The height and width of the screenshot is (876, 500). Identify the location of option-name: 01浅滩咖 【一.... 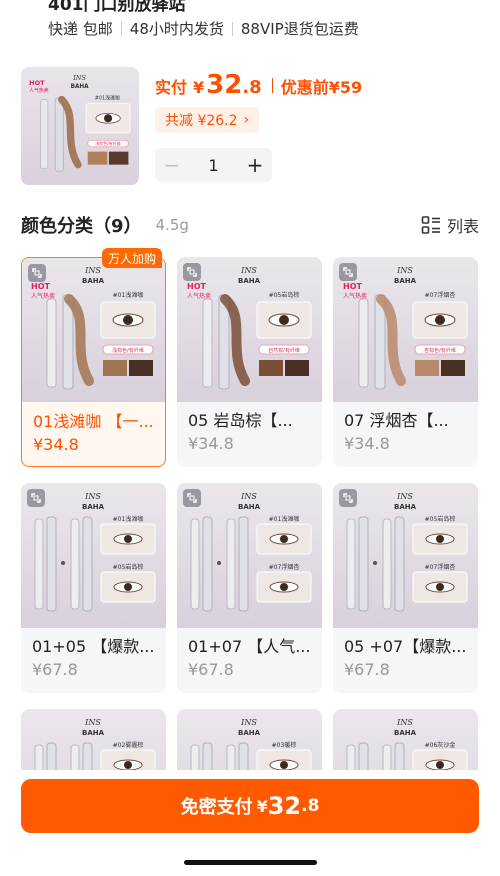
(93, 421).